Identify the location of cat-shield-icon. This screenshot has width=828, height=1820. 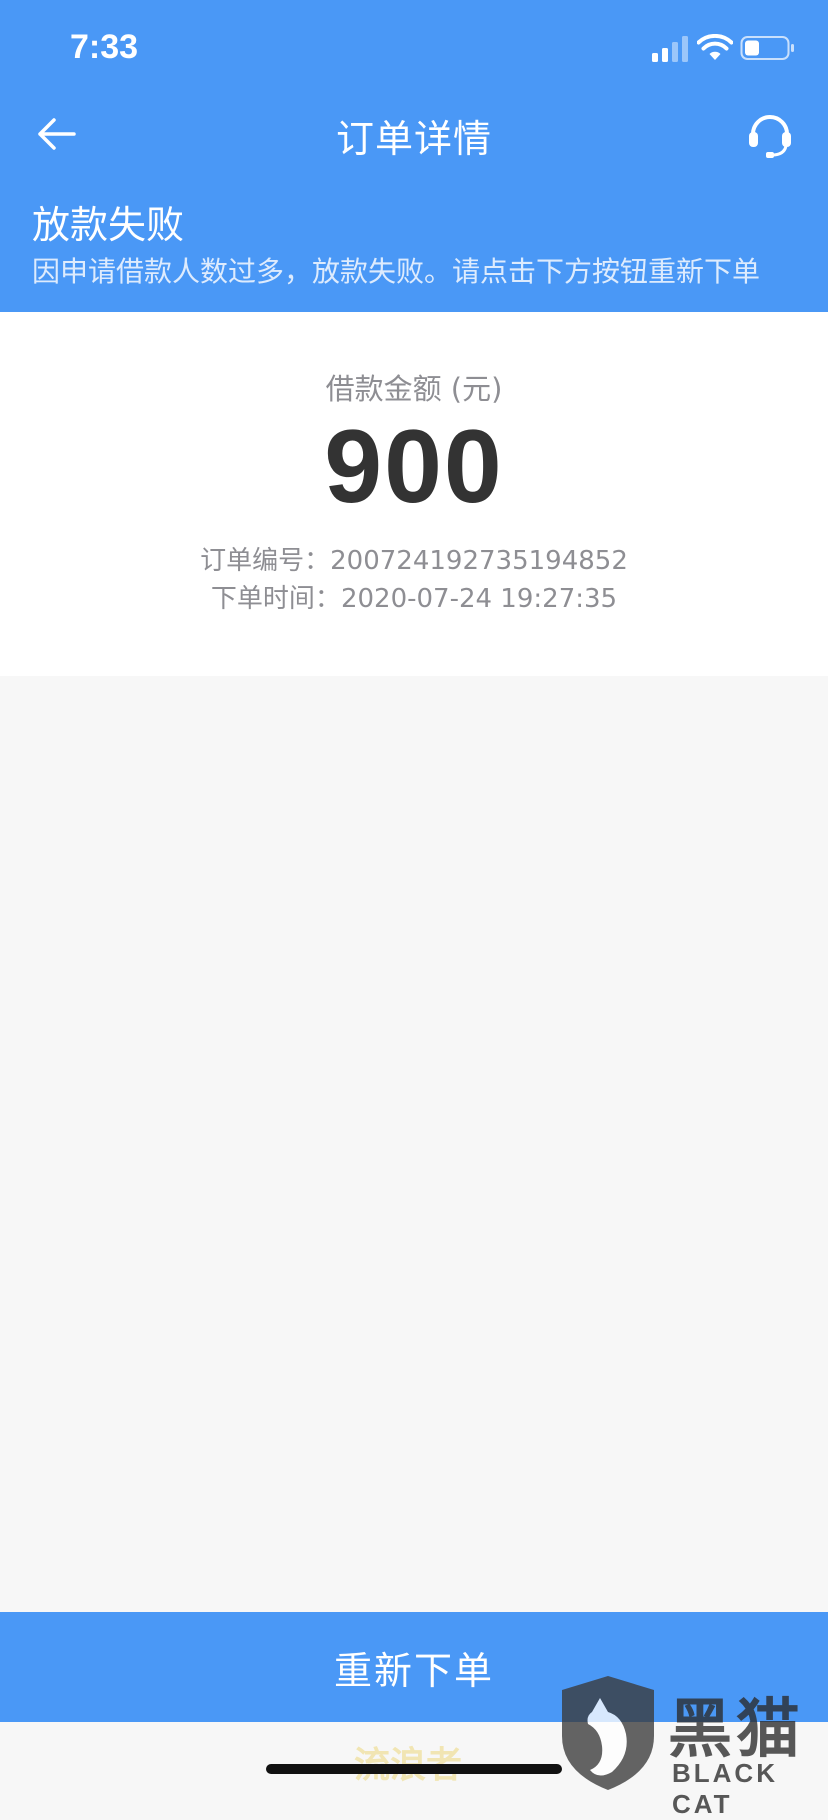
(608, 1733).